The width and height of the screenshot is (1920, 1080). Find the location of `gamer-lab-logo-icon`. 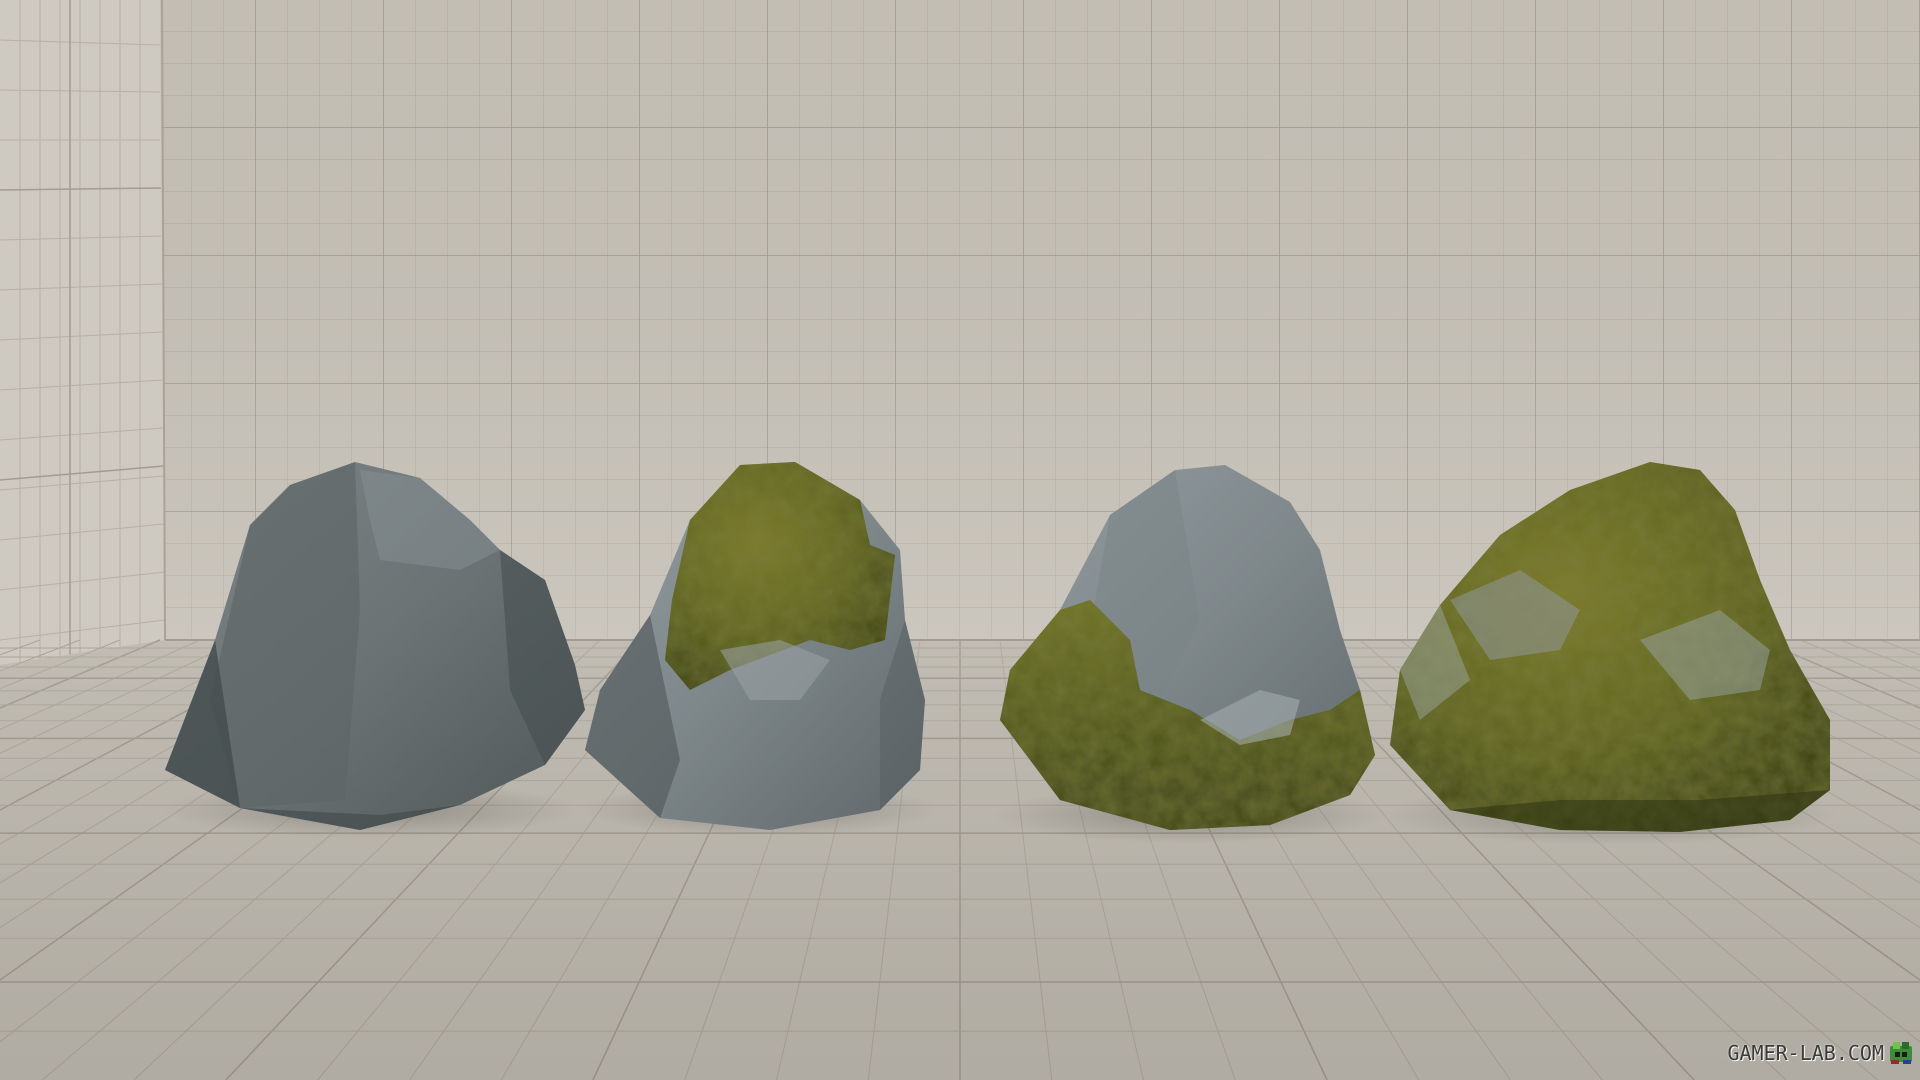

gamer-lab-logo-icon is located at coordinates (1901, 1053).